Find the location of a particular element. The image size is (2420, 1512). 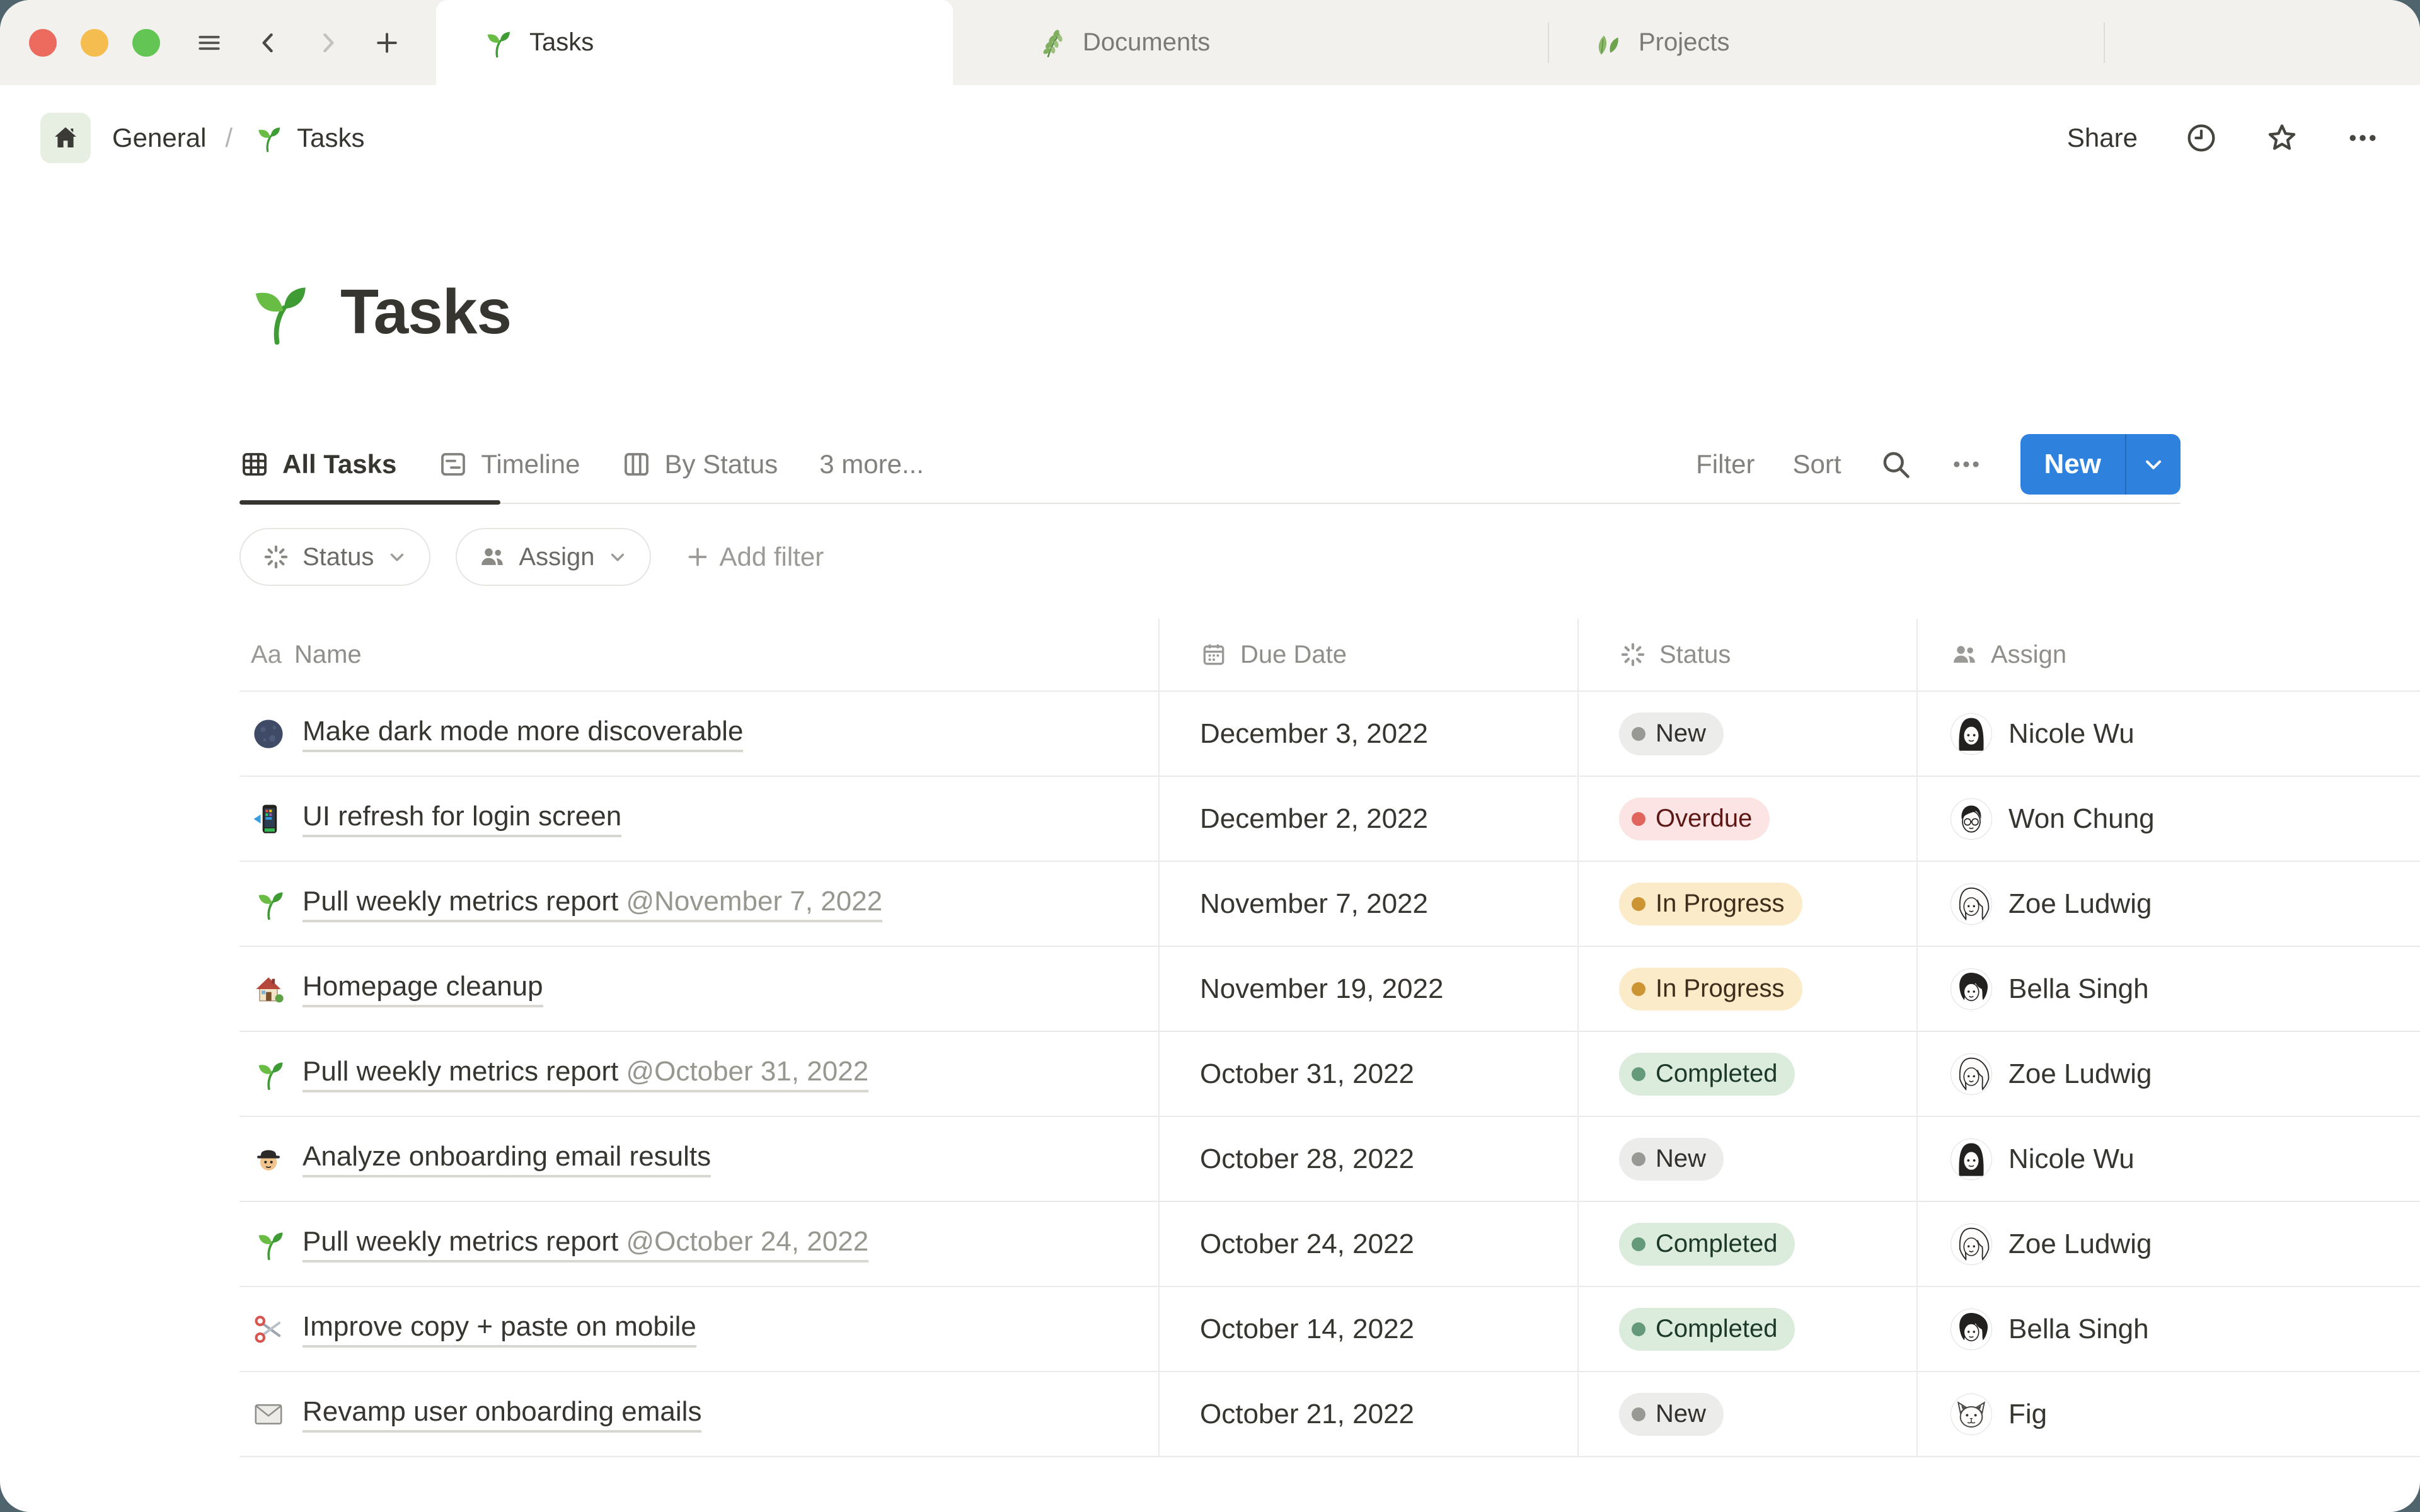

assign-filter-chip: Assign is located at coordinates (554, 557).